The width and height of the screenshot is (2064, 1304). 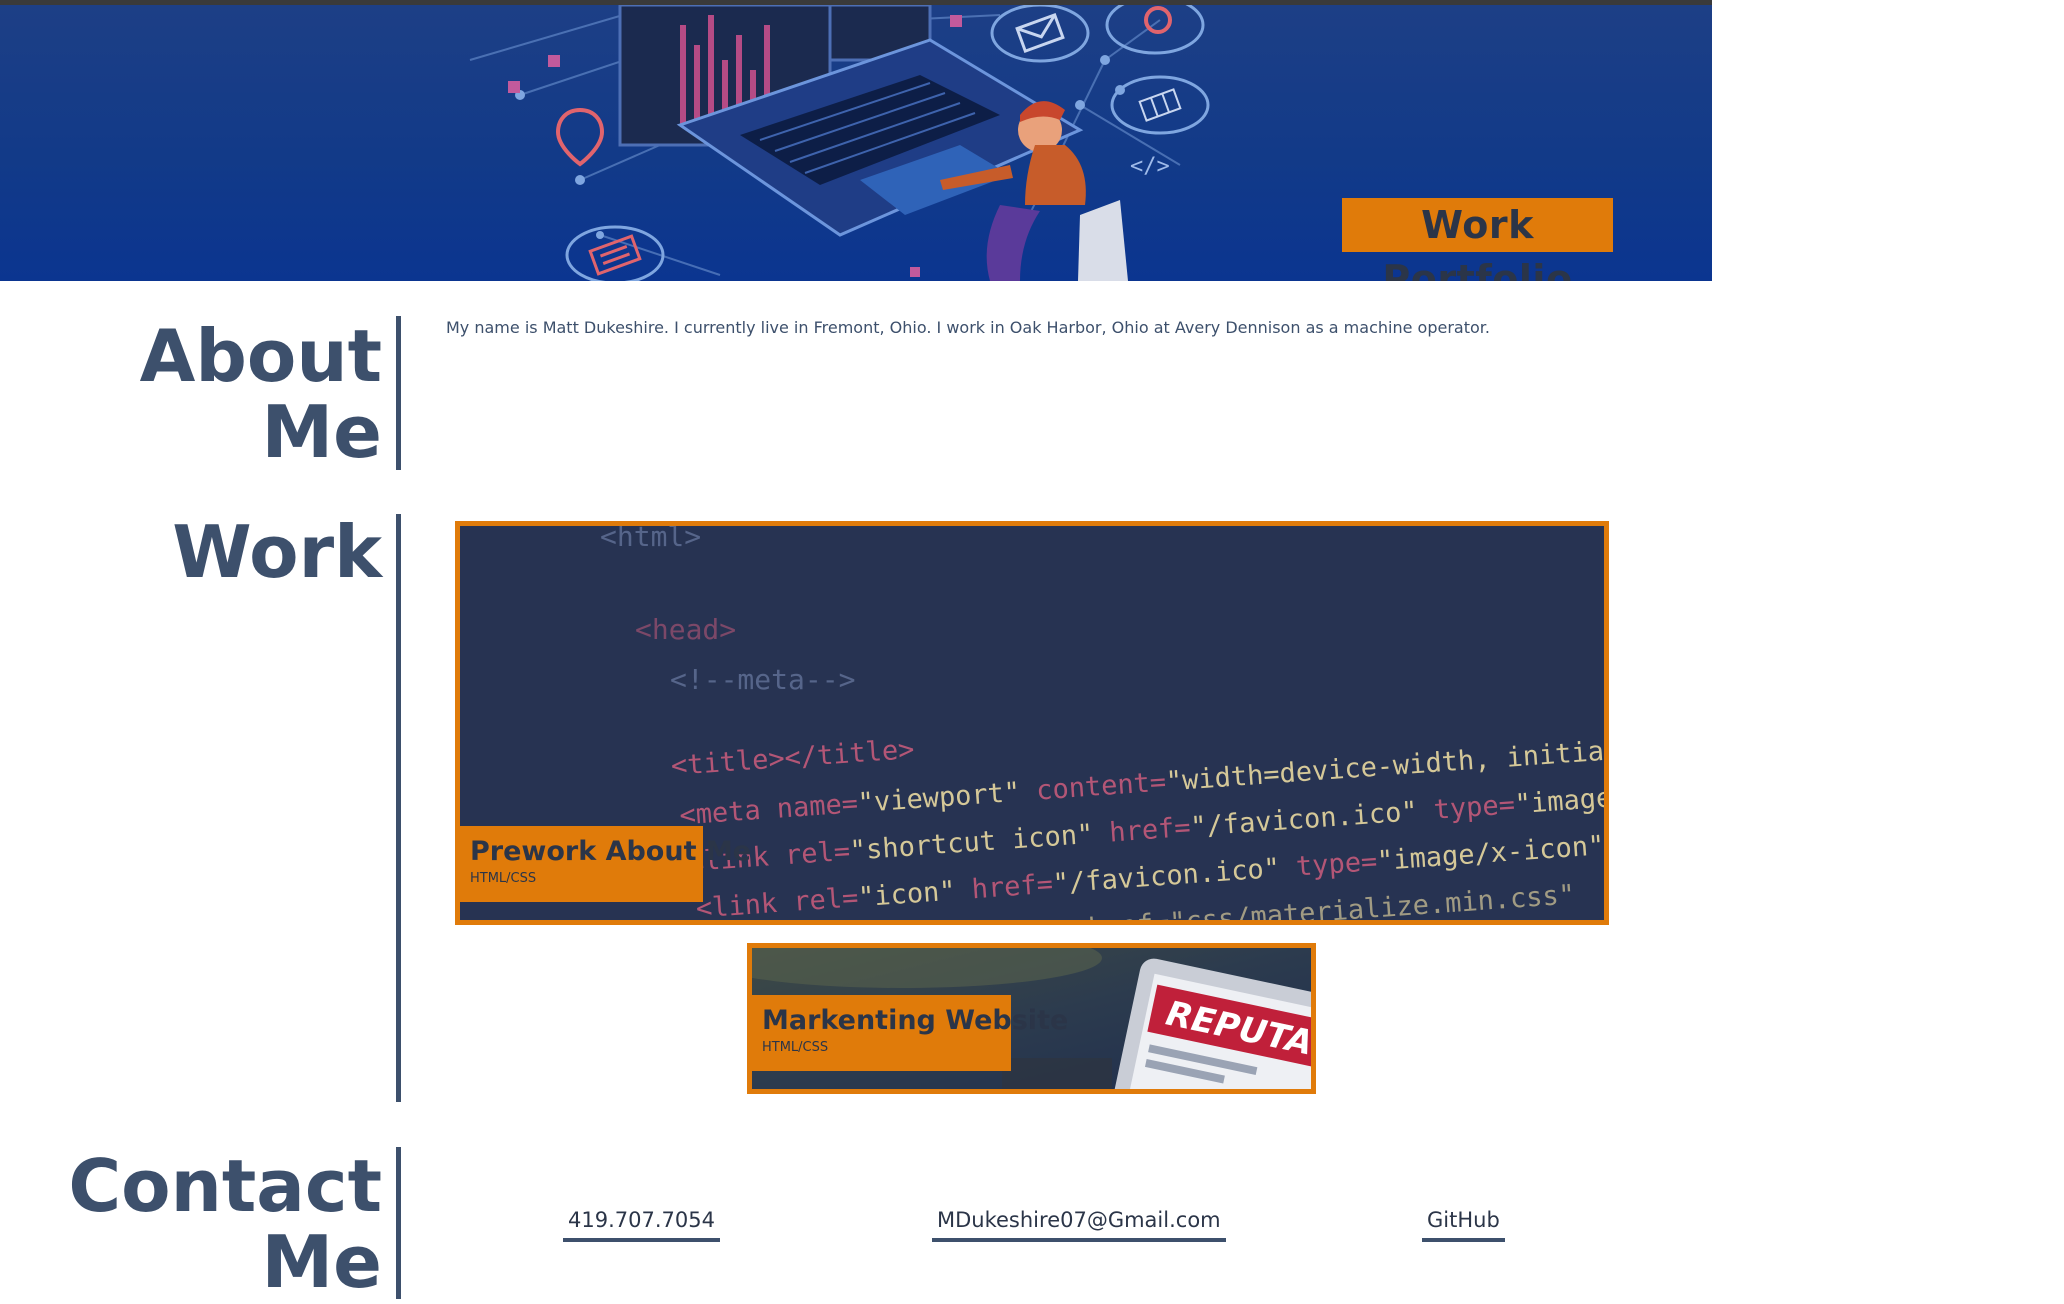 I want to click on contact-divider, so click(x=398, y=1223).